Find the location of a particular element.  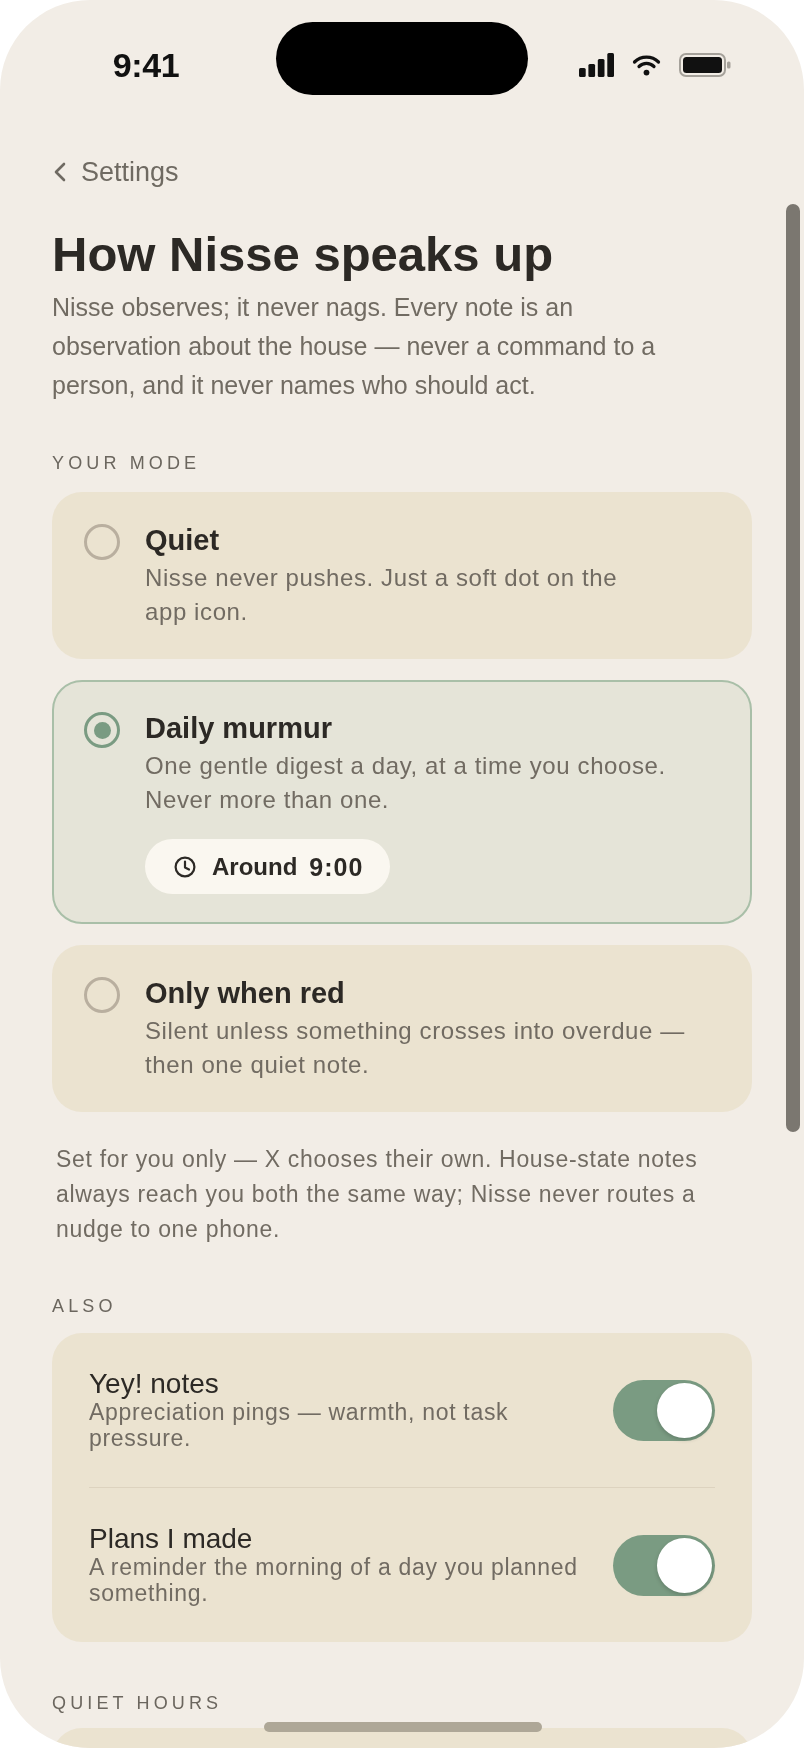

mode-option-card: Quiet Nisse never pushes. Just a soft dot on the app icon. is located at coordinates (402, 575).